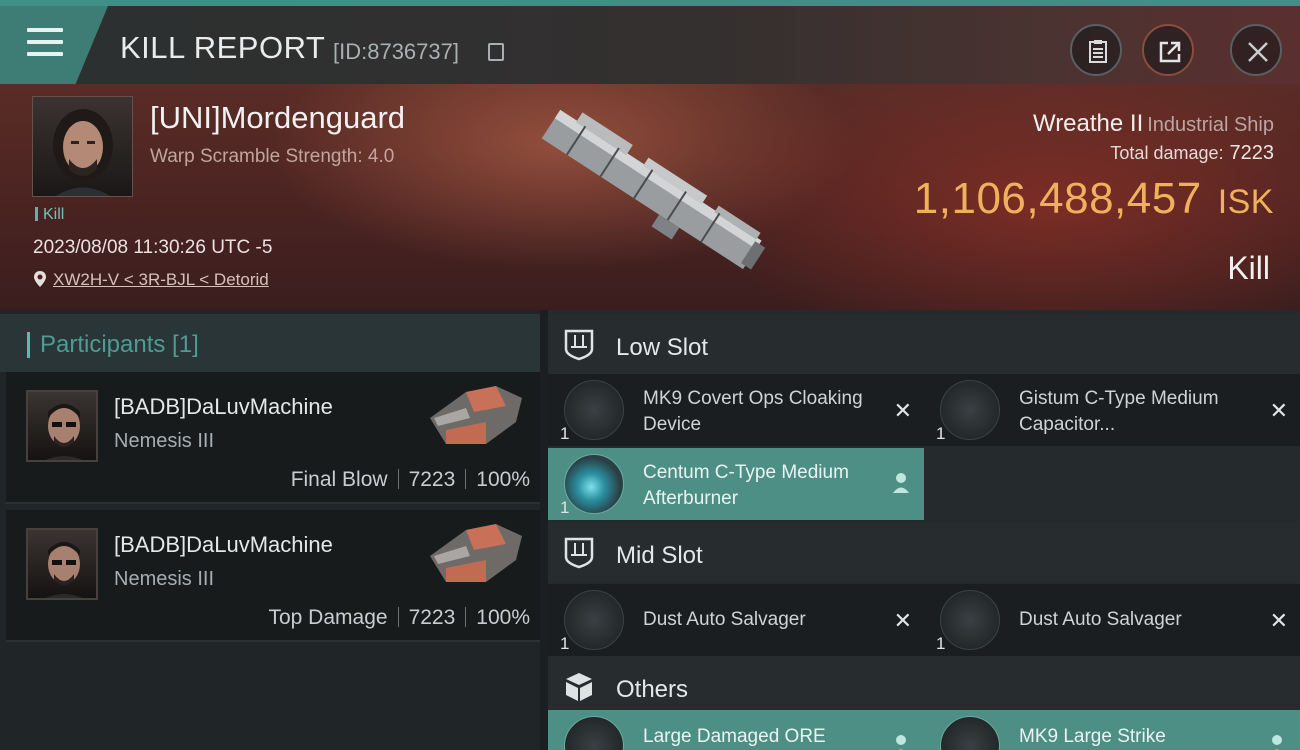 Image resolution: width=1300 pixels, height=750 pixels. What do you see at coordinates (753, 411) in the screenshot?
I see `module-name: MK9 Covert Ops Cloaking Device` at bounding box center [753, 411].